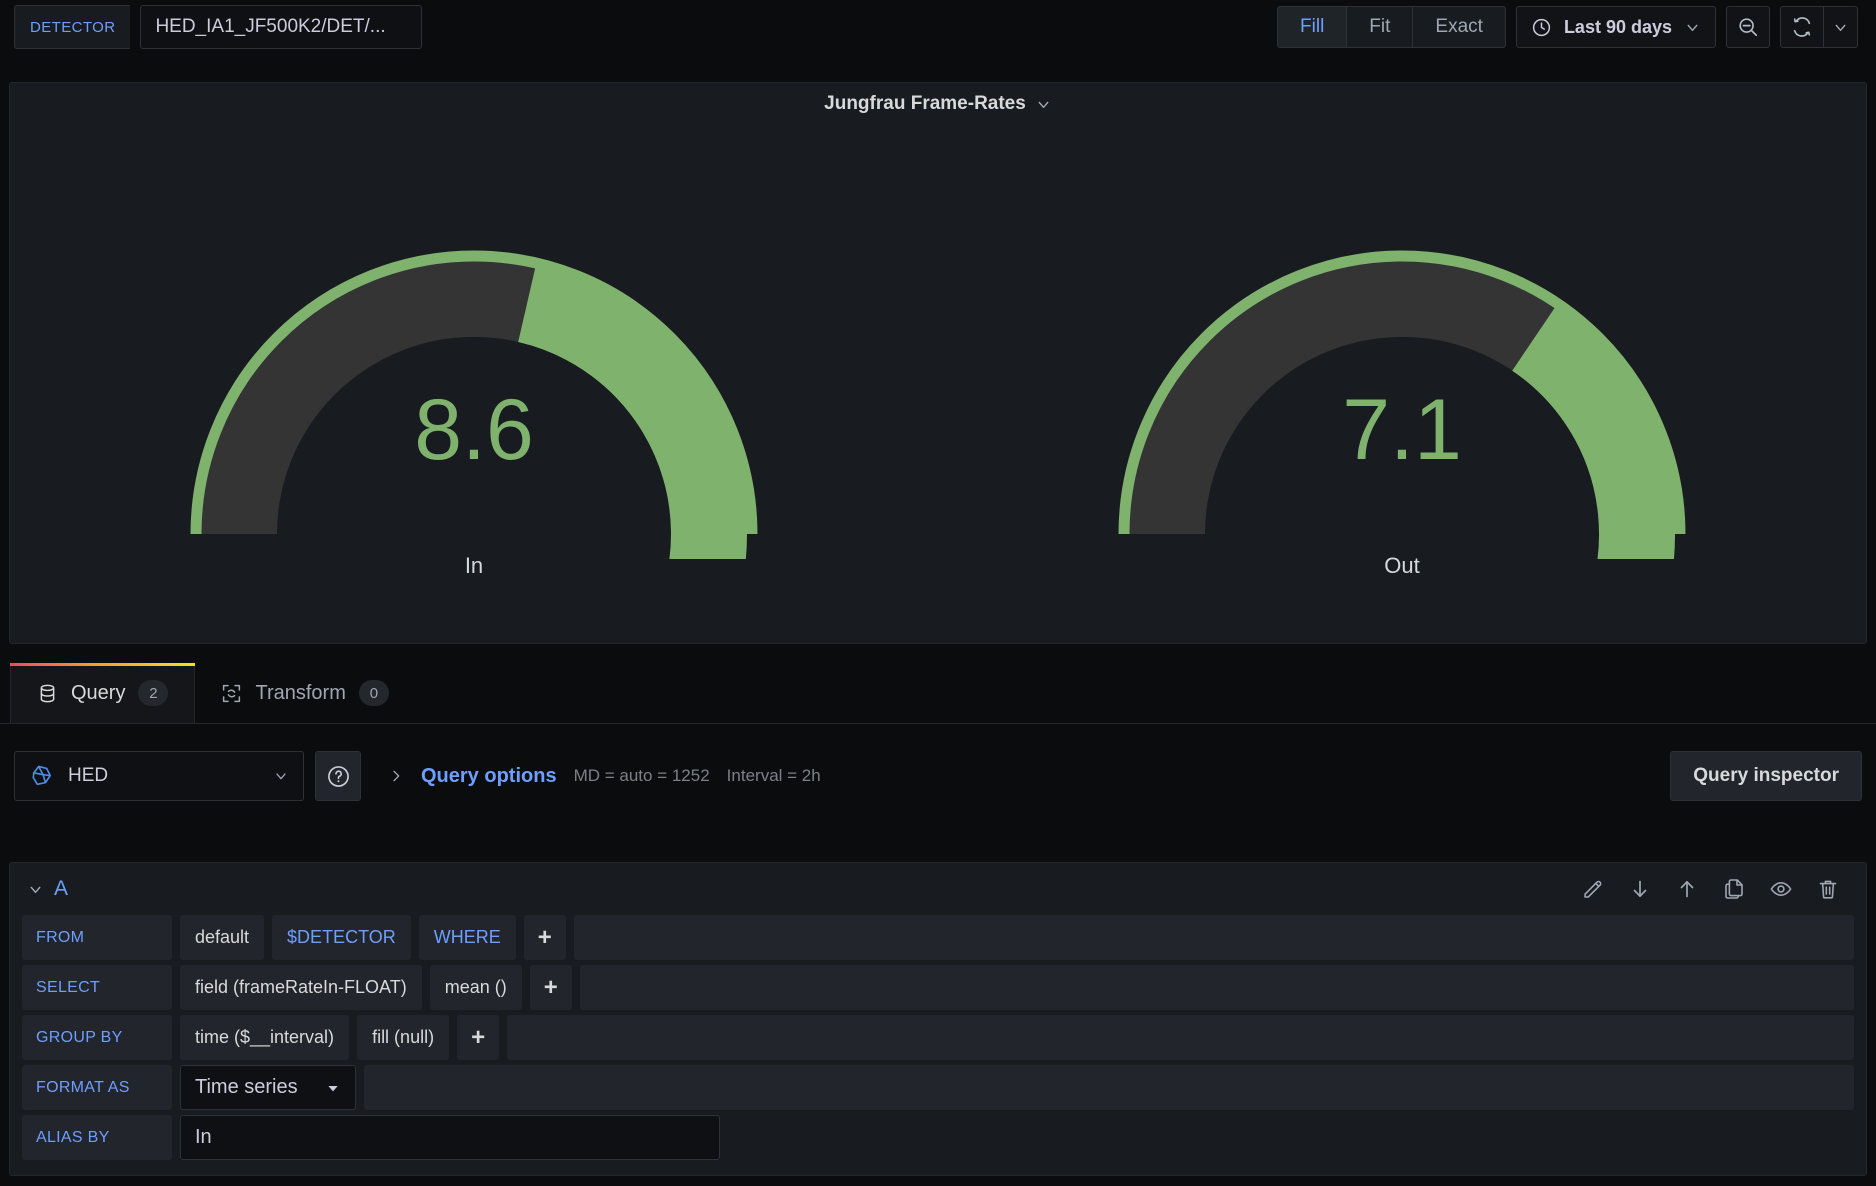  Describe the element at coordinates (1459, 27) in the screenshot. I see `zoom-mode-exact: Exact` at that location.